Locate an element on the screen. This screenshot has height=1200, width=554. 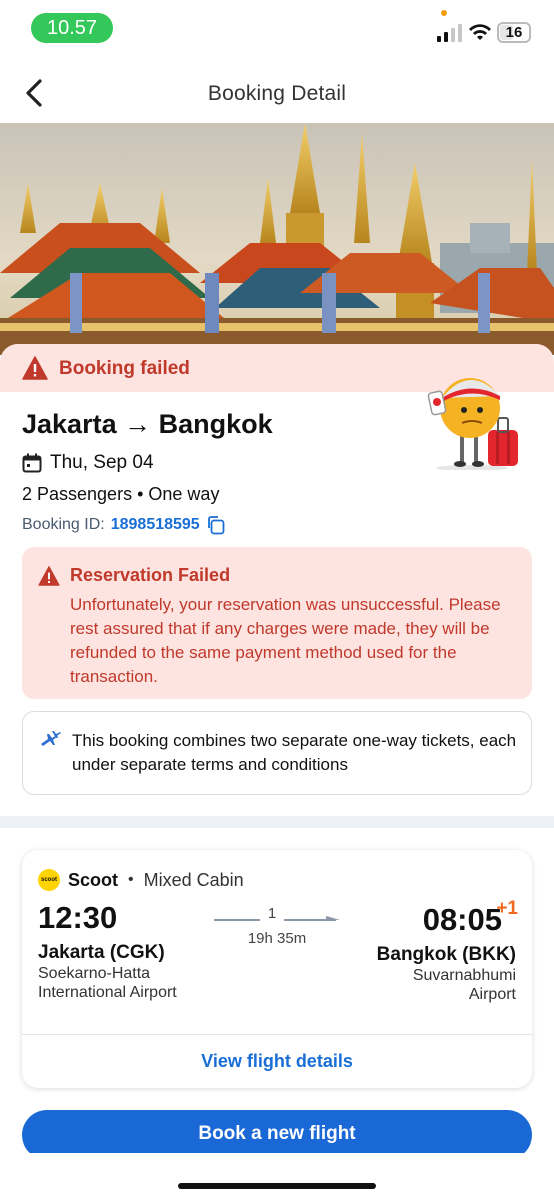
home-indicator is located at coordinates (277, 1186).